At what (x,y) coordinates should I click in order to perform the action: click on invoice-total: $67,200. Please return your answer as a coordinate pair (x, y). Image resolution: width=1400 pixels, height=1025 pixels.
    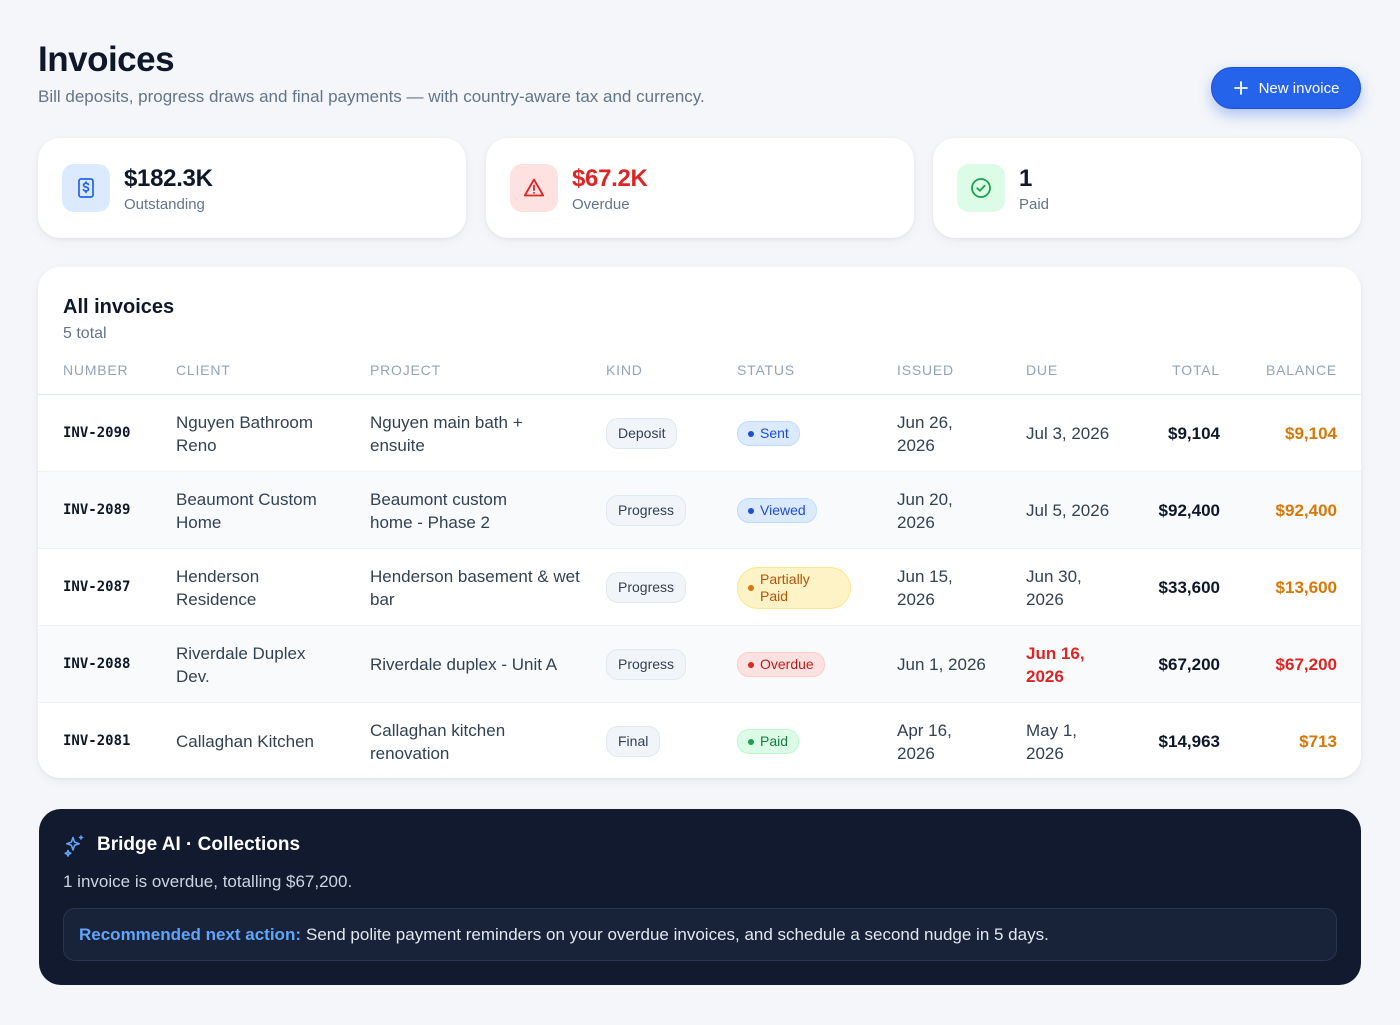
    Looking at the image, I should click on (1189, 664).